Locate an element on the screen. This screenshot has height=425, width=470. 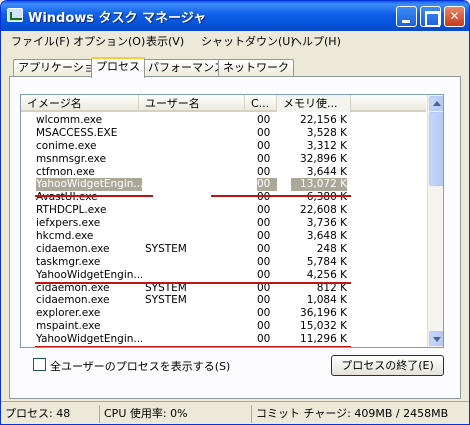
table-row: YahooWidgetEngin... 00 11,296 K is located at coordinates (223, 339).